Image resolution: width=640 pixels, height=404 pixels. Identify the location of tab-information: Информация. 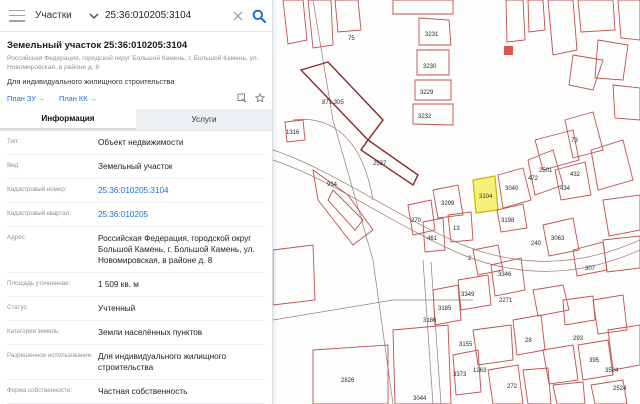
(68, 119).